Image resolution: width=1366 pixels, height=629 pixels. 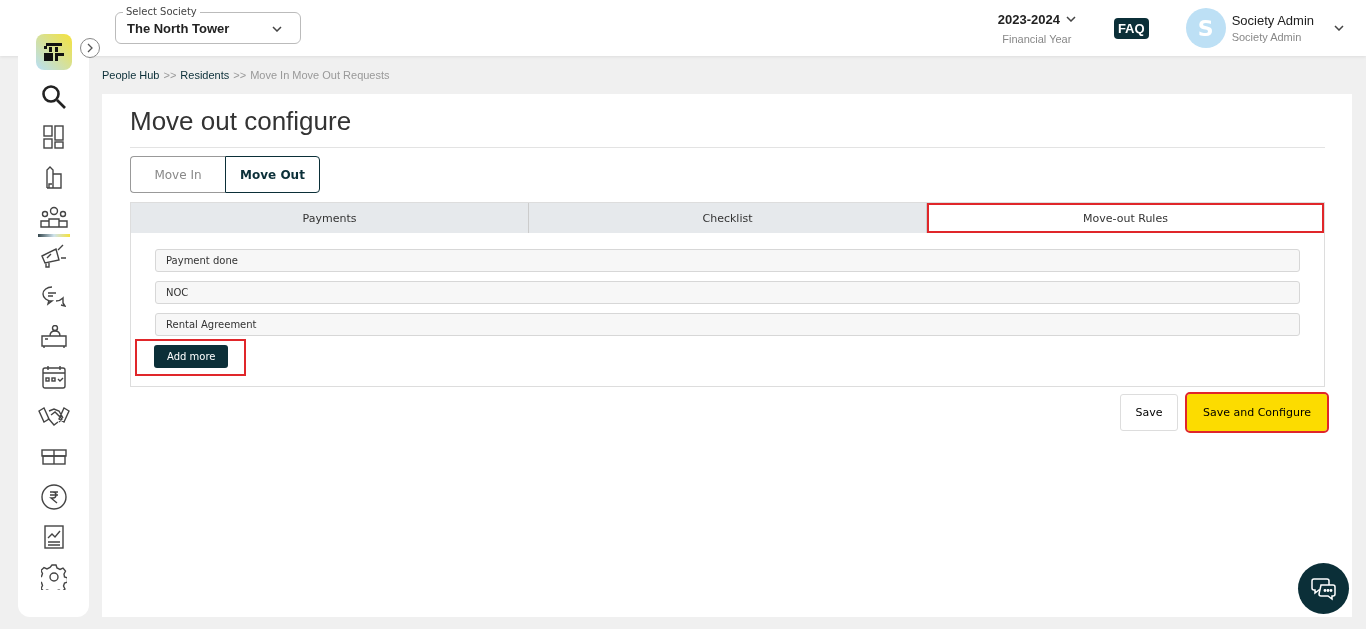 I want to click on year-caption: Financial Year, so click(x=1037, y=38).